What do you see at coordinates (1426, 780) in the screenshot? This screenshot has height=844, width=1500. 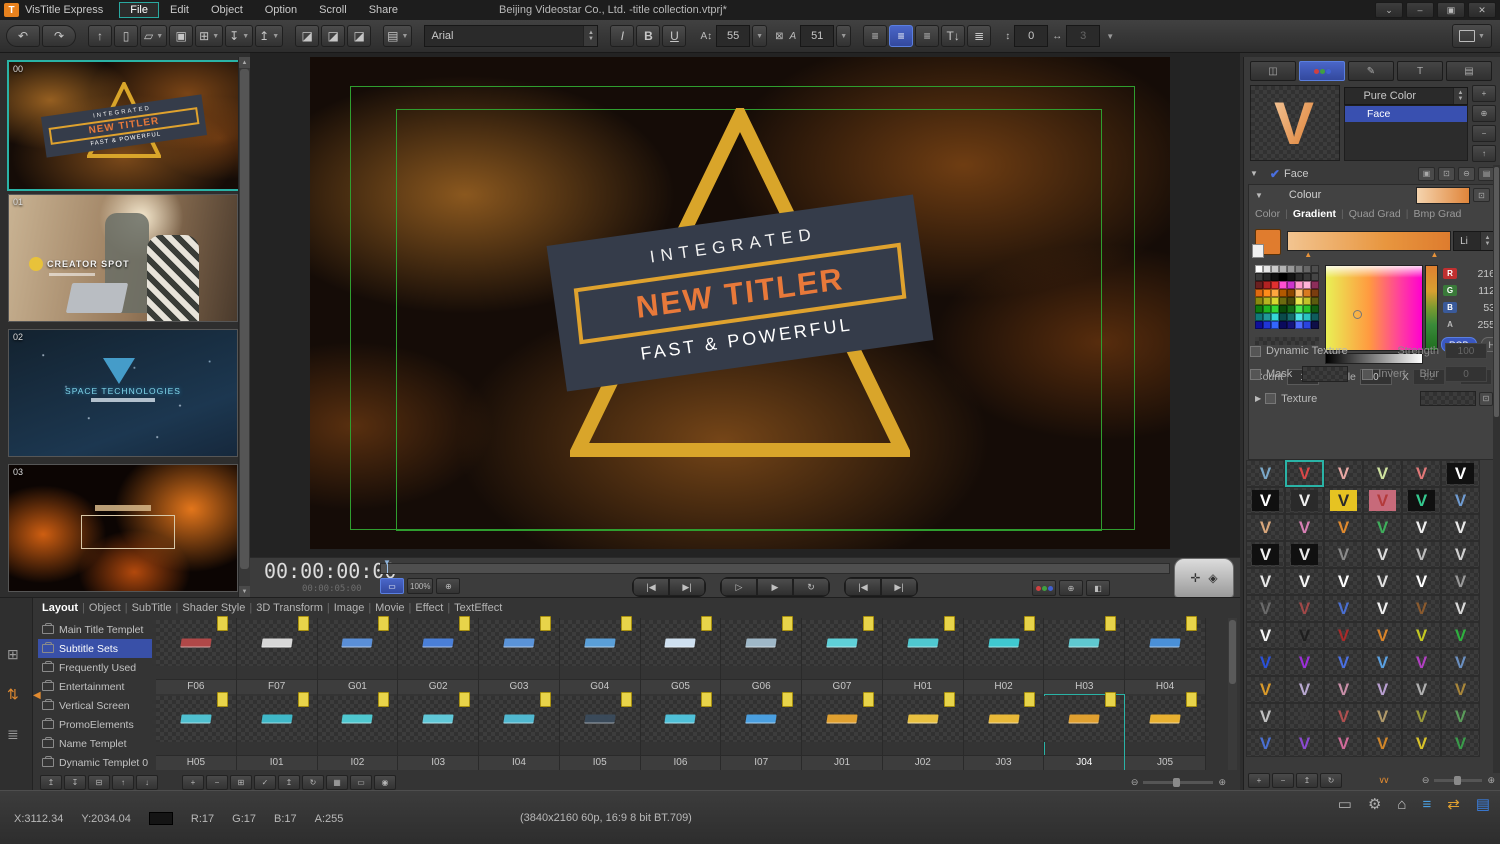 I see `zoom-out-icon: ⊖` at bounding box center [1426, 780].